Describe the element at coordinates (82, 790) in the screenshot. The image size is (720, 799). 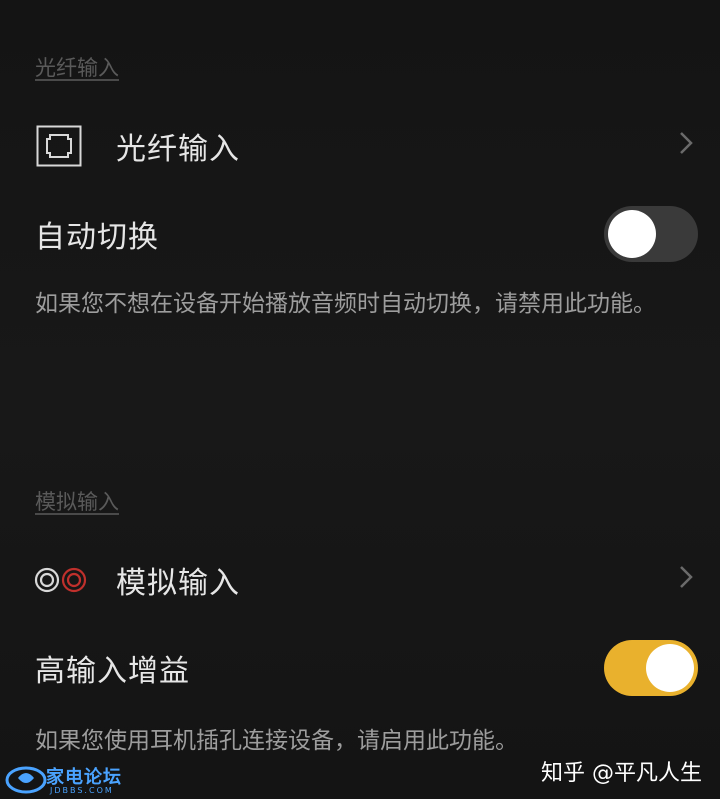
I see `forum-url-text: JDBBS.COM` at that location.